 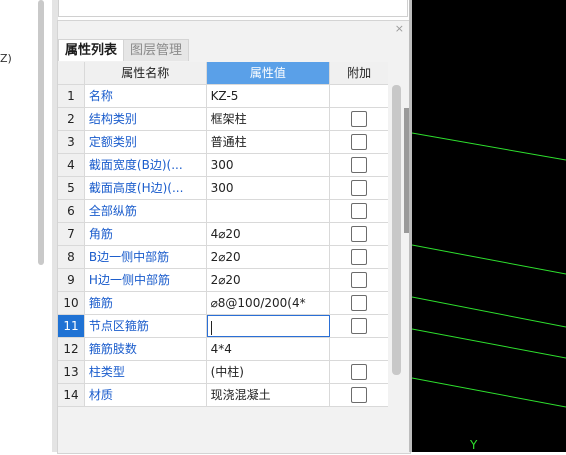 I want to click on table-row: 5 截面高度(H边)(... 300, so click(x=223, y=188).